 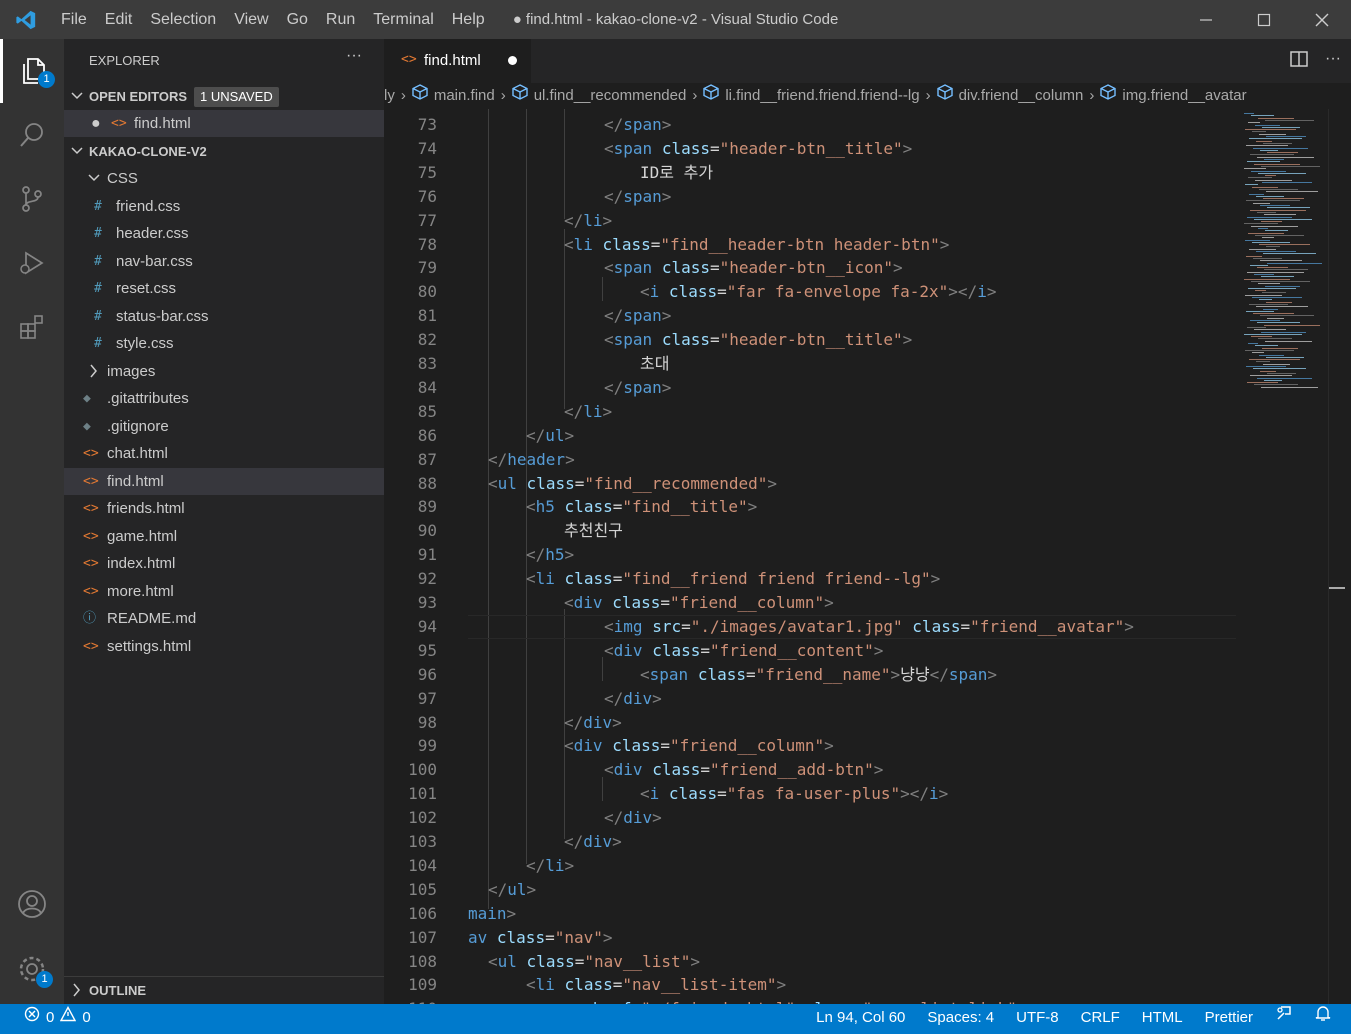 I want to click on run-debug-icon, so click(x=32, y=263).